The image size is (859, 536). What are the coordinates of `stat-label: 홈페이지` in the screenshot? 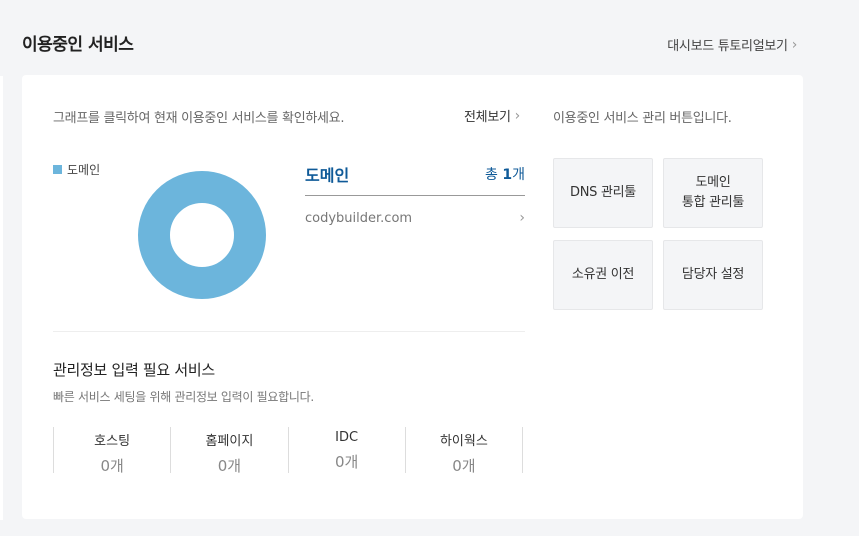 It's located at (229, 441).